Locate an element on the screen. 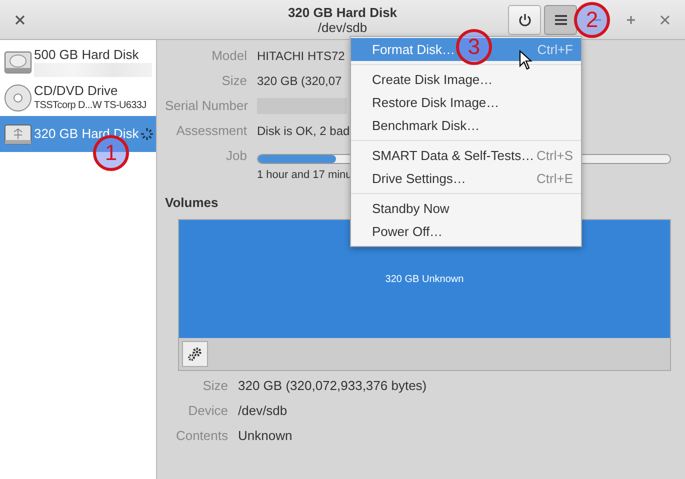 Image resolution: width=685 pixels, height=479 pixels. field-label: Serial Number is located at coordinates (206, 106).